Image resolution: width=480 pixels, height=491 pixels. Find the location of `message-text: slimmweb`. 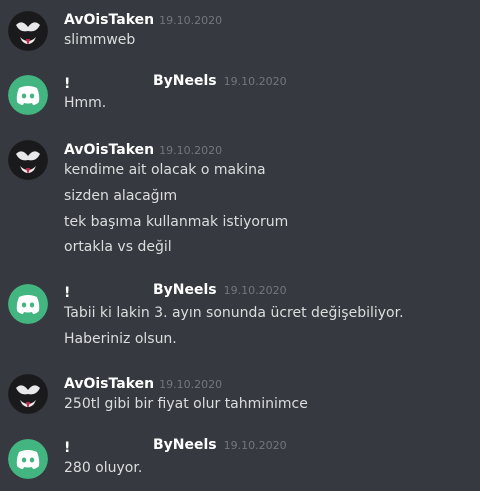

message-text: slimmweb is located at coordinates (100, 40).